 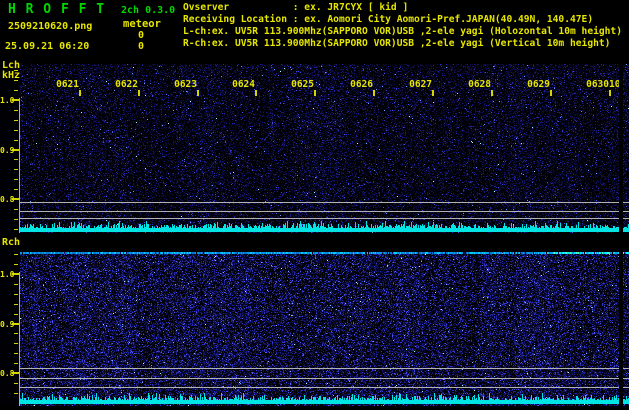 What do you see at coordinates (302, 84) in the screenshot?
I see `time-tick-label: 0625` at bounding box center [302, 84].